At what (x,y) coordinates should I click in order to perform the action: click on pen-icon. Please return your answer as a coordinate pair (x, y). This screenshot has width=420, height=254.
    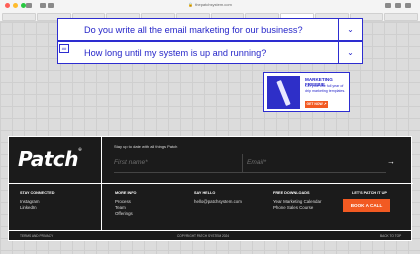
    Looking at the image, I should click on (283, 93).